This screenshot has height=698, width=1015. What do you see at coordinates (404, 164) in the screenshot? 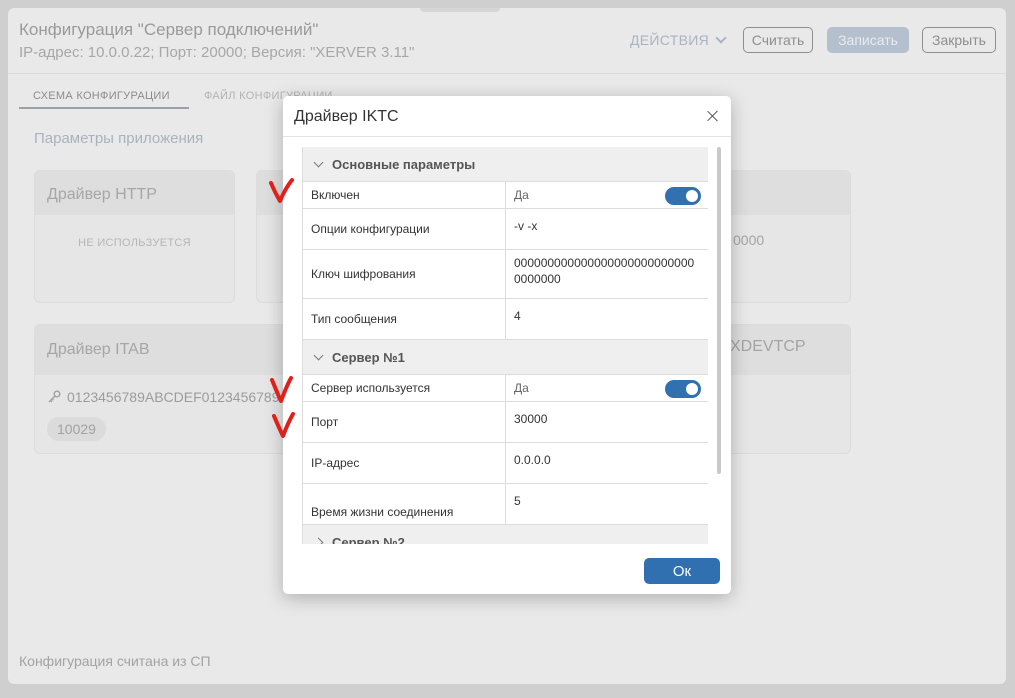
I see `group-label: Основные параметры` at bounding box center [404, 164].